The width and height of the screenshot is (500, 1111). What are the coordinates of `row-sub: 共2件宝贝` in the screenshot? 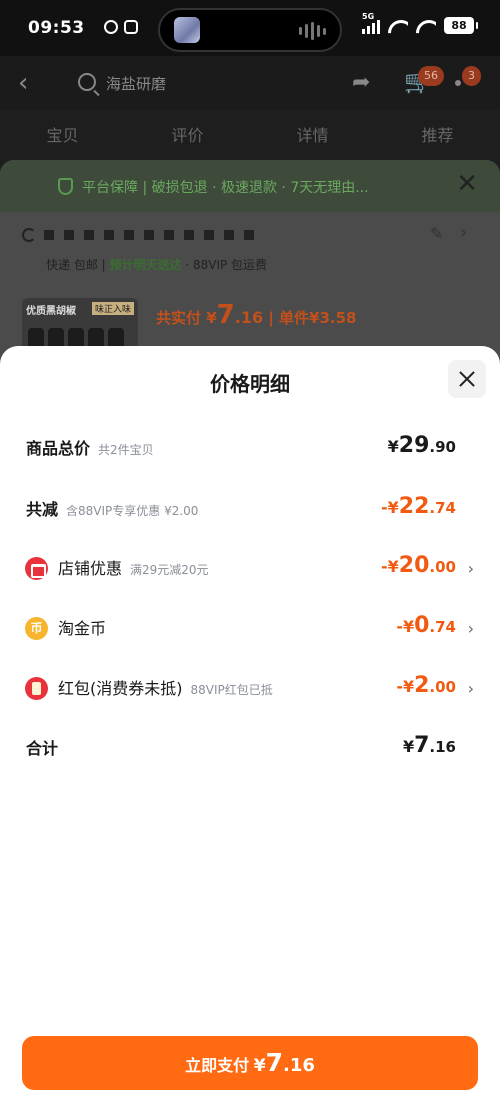 It's located at (126, 450).